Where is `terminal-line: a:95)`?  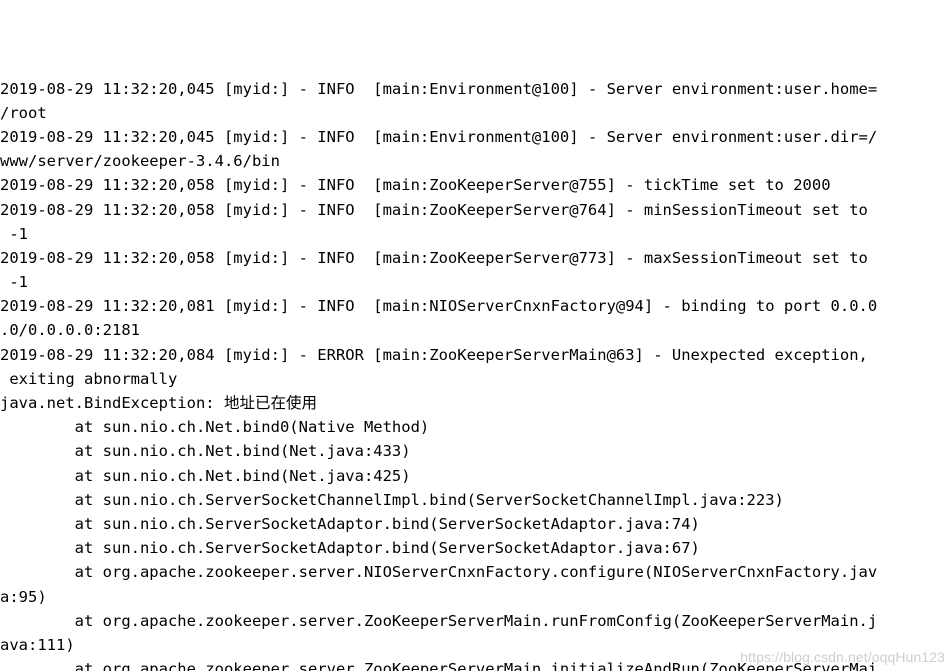
terminal-line: a:95) is located at coordinates (23, 596).